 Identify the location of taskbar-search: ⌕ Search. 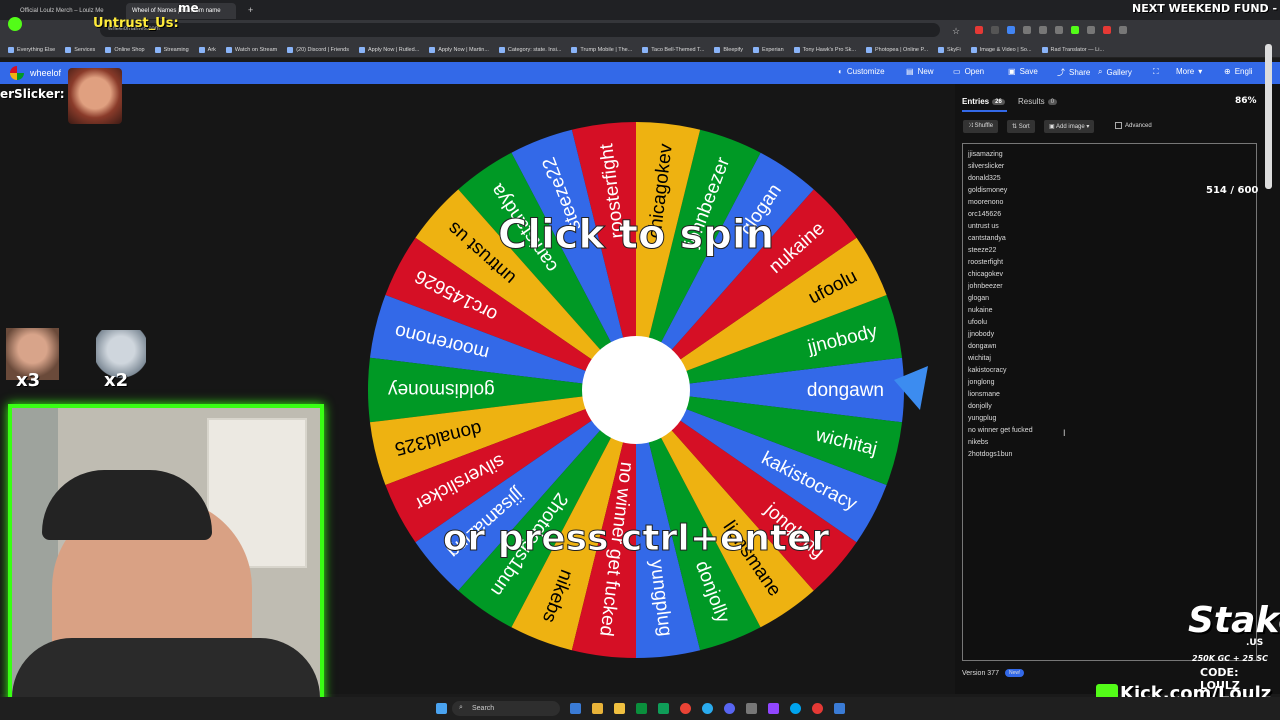
(506, 708).